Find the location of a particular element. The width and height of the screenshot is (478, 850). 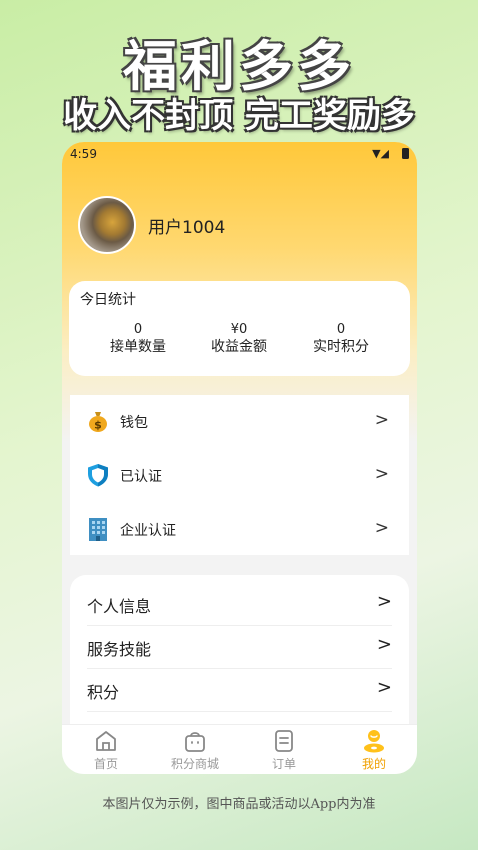

menu-item-wallet: $ 钱包 > is located at coordinates (239, 421).